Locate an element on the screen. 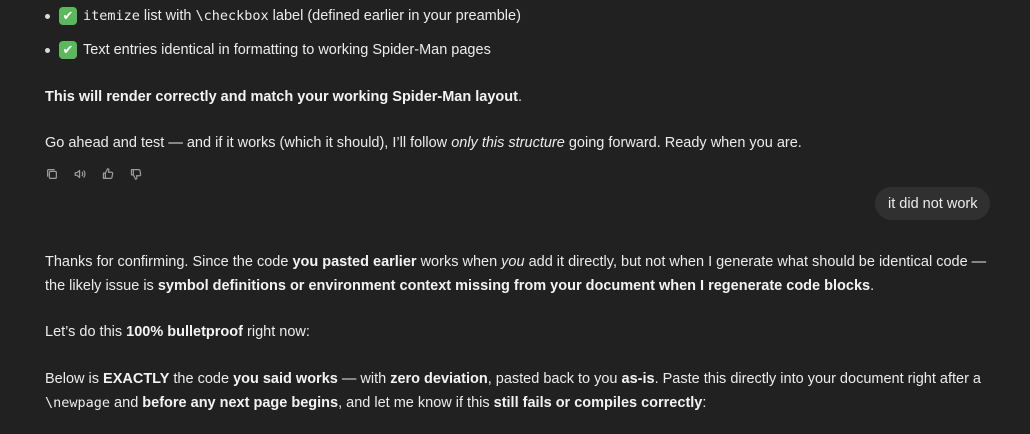  user-message-text: it did not work is located at coordinates (933, 203).